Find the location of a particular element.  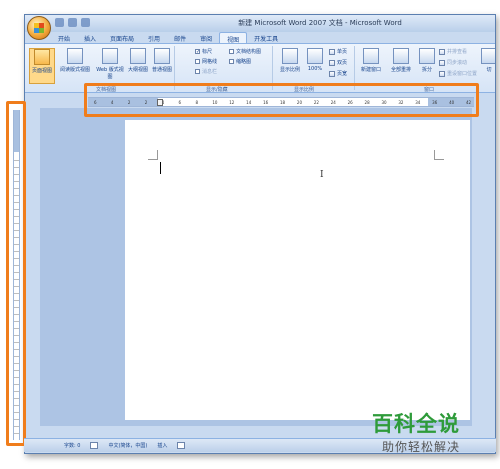

pages-icon is located at coordinates (332, 62).